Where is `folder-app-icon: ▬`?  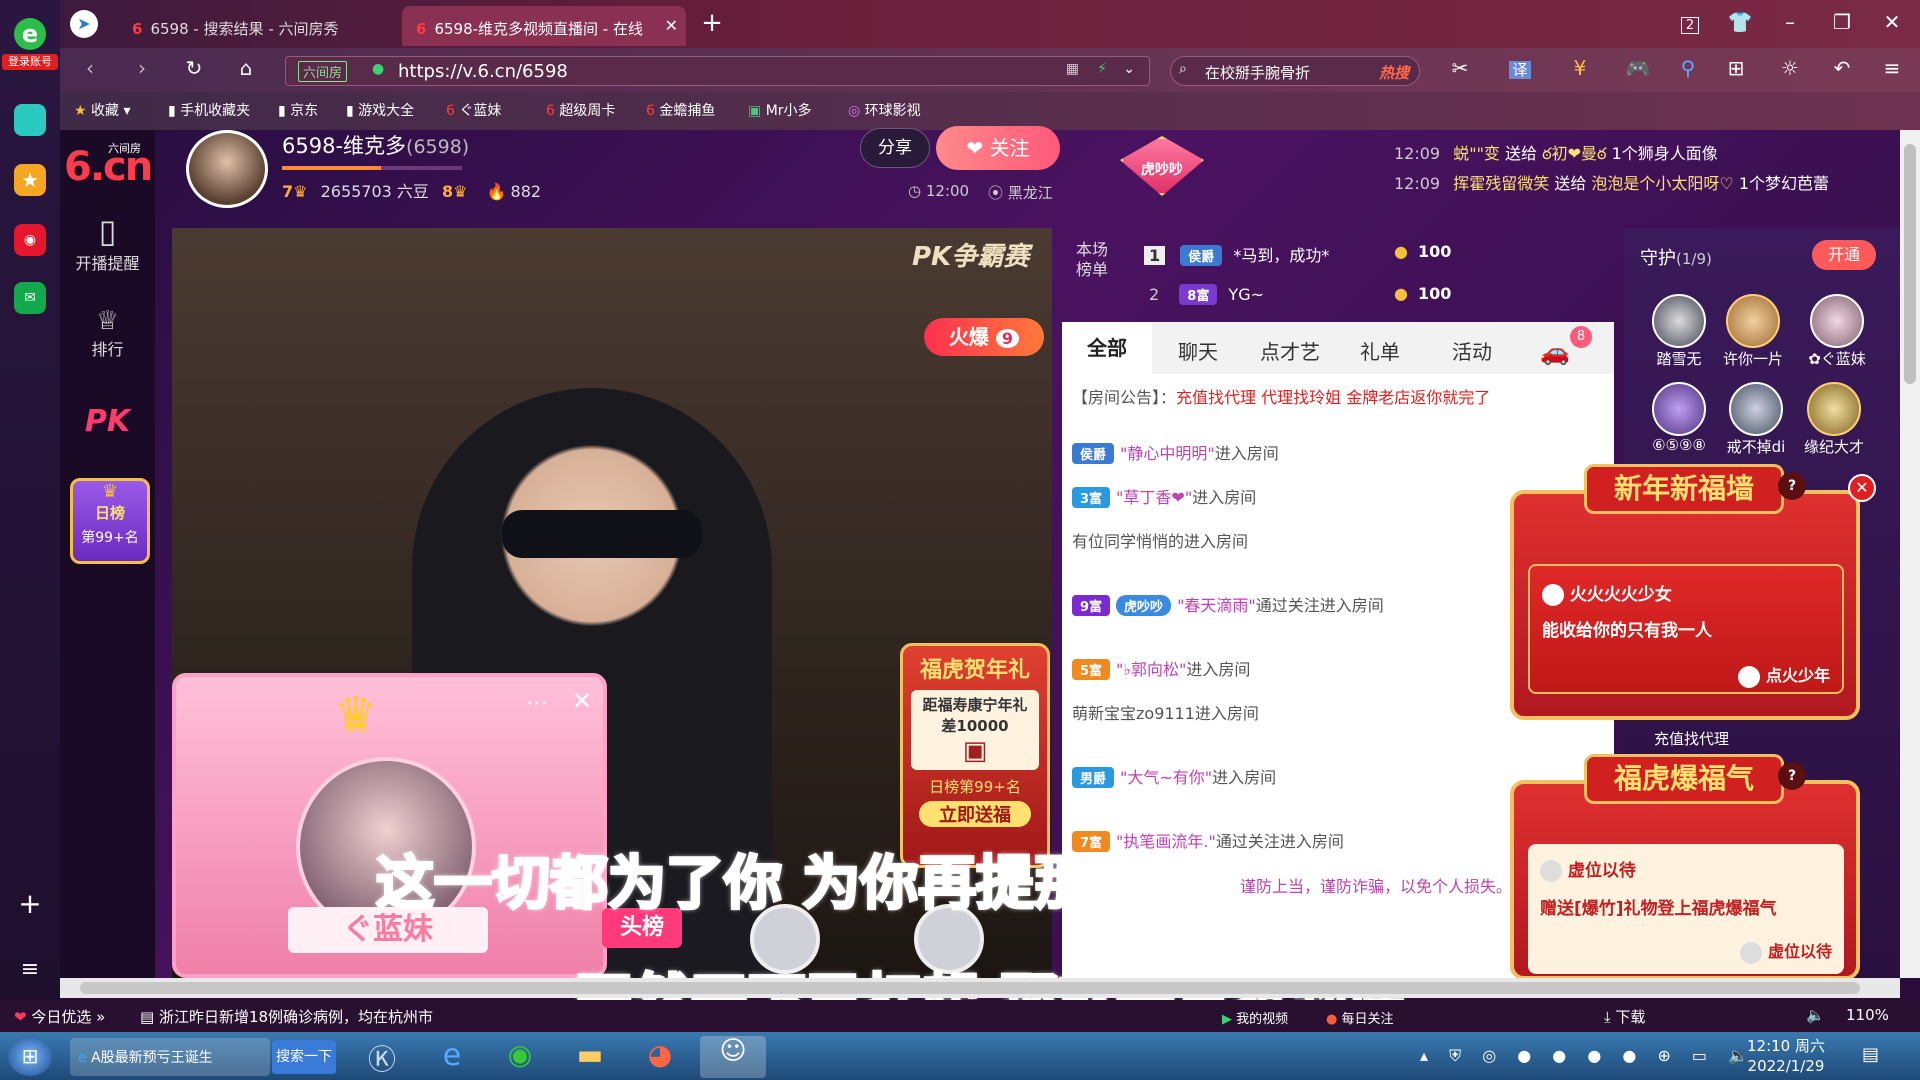
folder-app-icon: ▬ is located at coordinates (590, 1057).